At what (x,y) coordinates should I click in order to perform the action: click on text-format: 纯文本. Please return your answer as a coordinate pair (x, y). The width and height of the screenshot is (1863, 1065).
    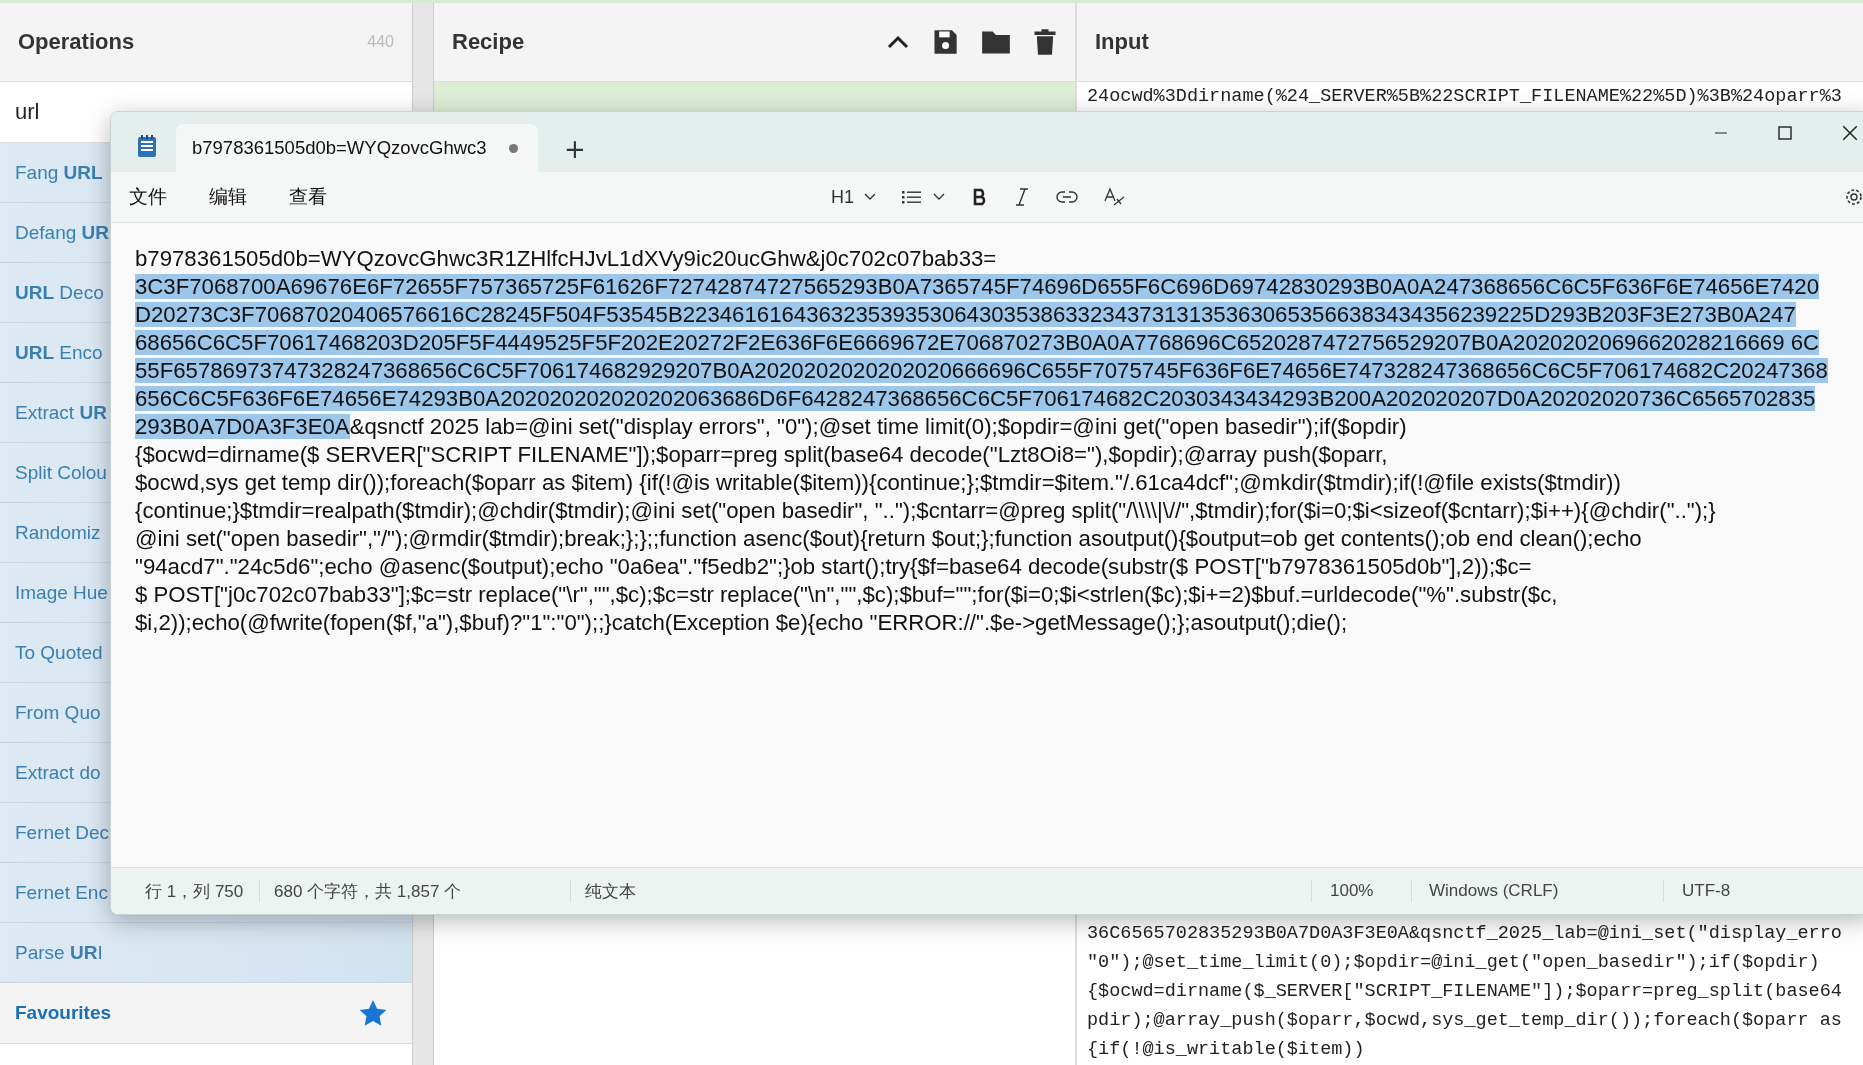
    Looking at the image, I should click on (941, 891).